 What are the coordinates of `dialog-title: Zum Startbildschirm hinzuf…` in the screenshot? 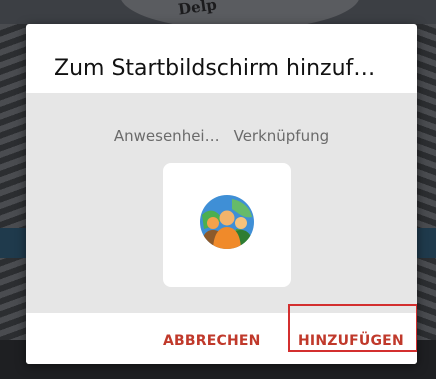 It's located at (215, 68).